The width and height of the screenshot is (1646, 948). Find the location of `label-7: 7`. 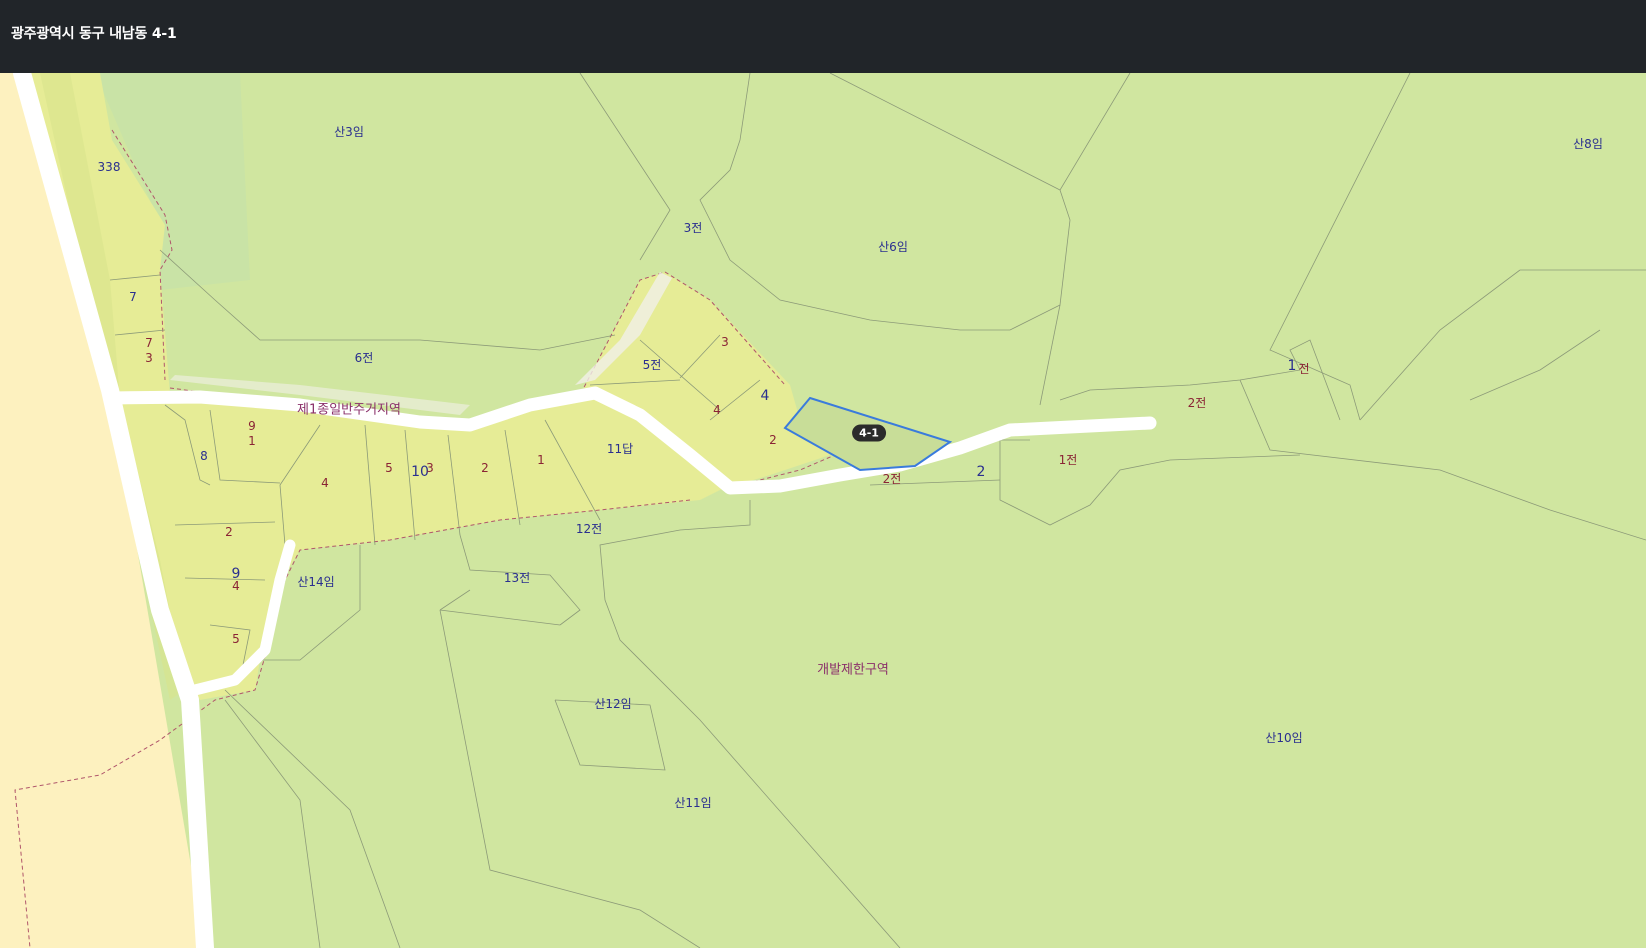

label-7: 7 is located at coordinates (133, 297).